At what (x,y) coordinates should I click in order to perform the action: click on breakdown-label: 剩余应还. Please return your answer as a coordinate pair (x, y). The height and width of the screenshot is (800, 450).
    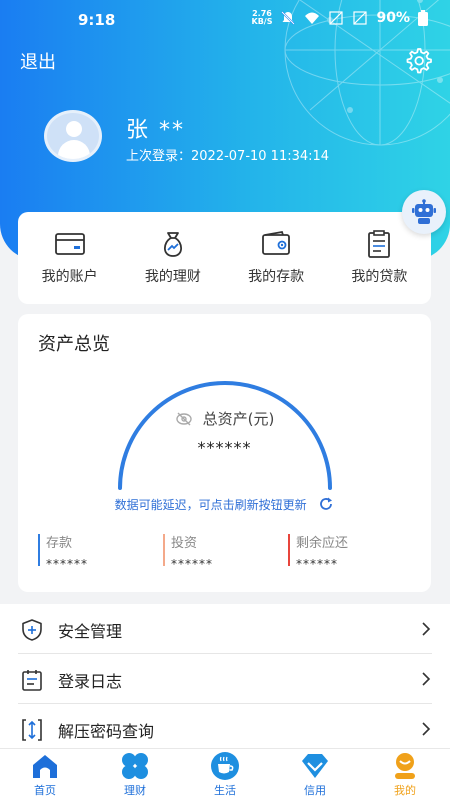
    Looking at the image, I should click on (322, 543).